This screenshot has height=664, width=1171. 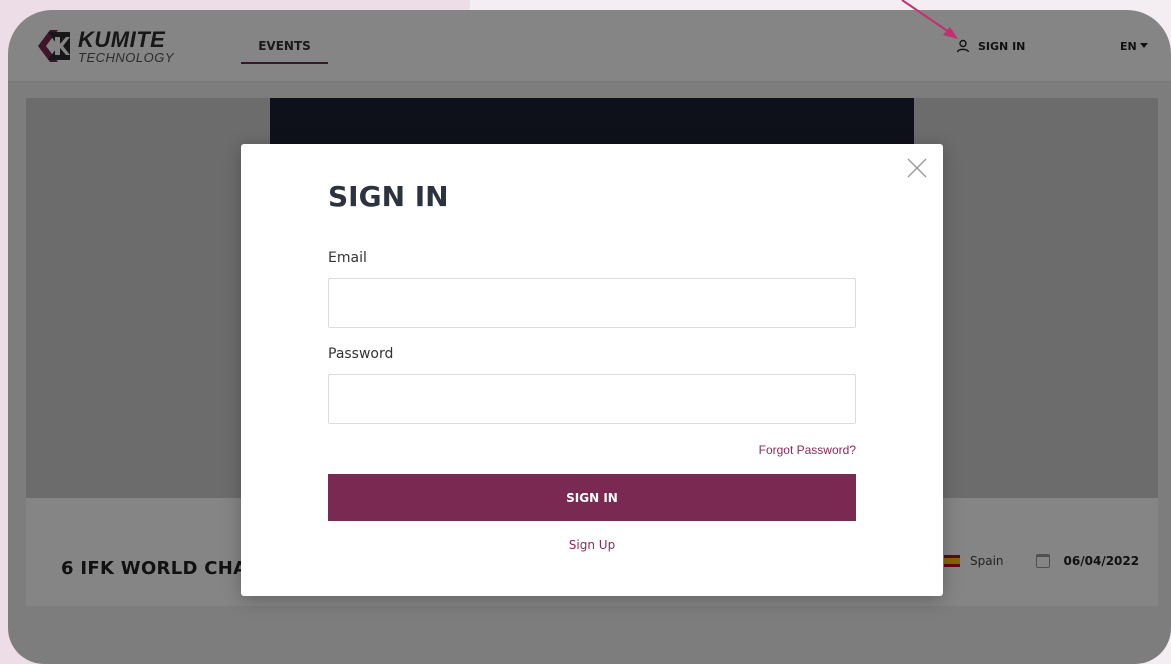 I want to click on signin-submit-button: SIGN IN, so click(x=592, y=497).